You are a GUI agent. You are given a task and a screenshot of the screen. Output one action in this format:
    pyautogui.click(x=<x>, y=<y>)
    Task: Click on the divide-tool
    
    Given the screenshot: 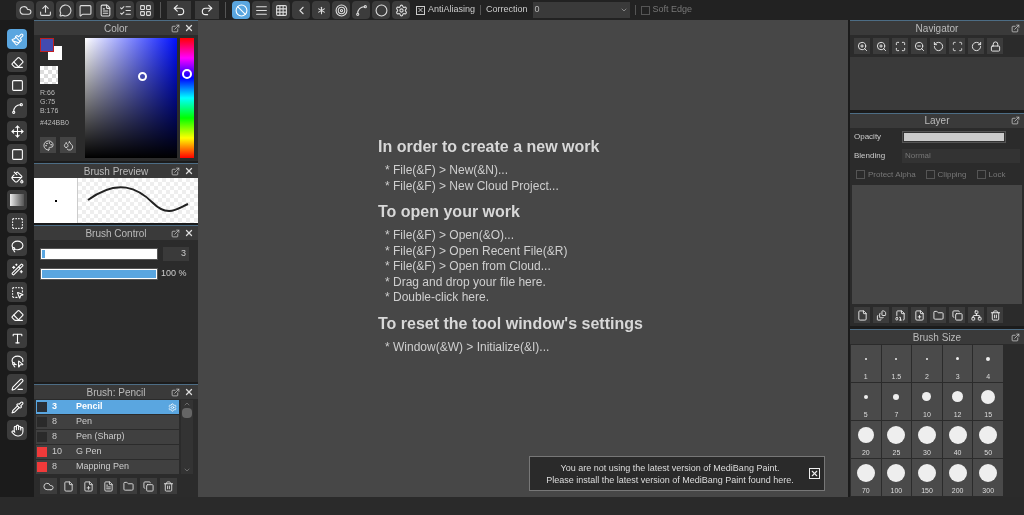 What is the action you would take?
    pyautogui.click(x=17, y=384)
    